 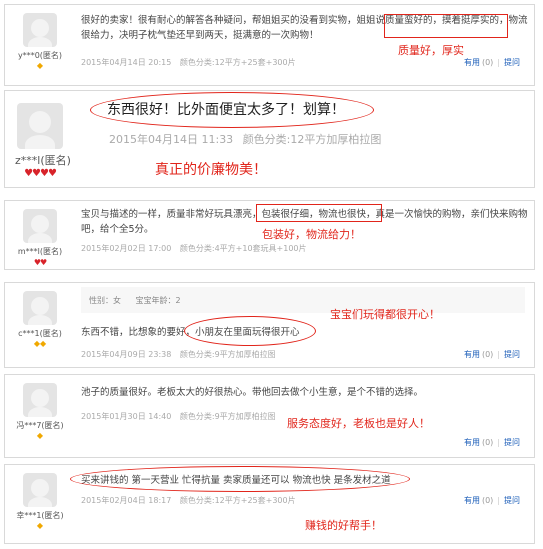 I want to click on tag-age: 宝宝年龄：2, so click(x=158, y=300).